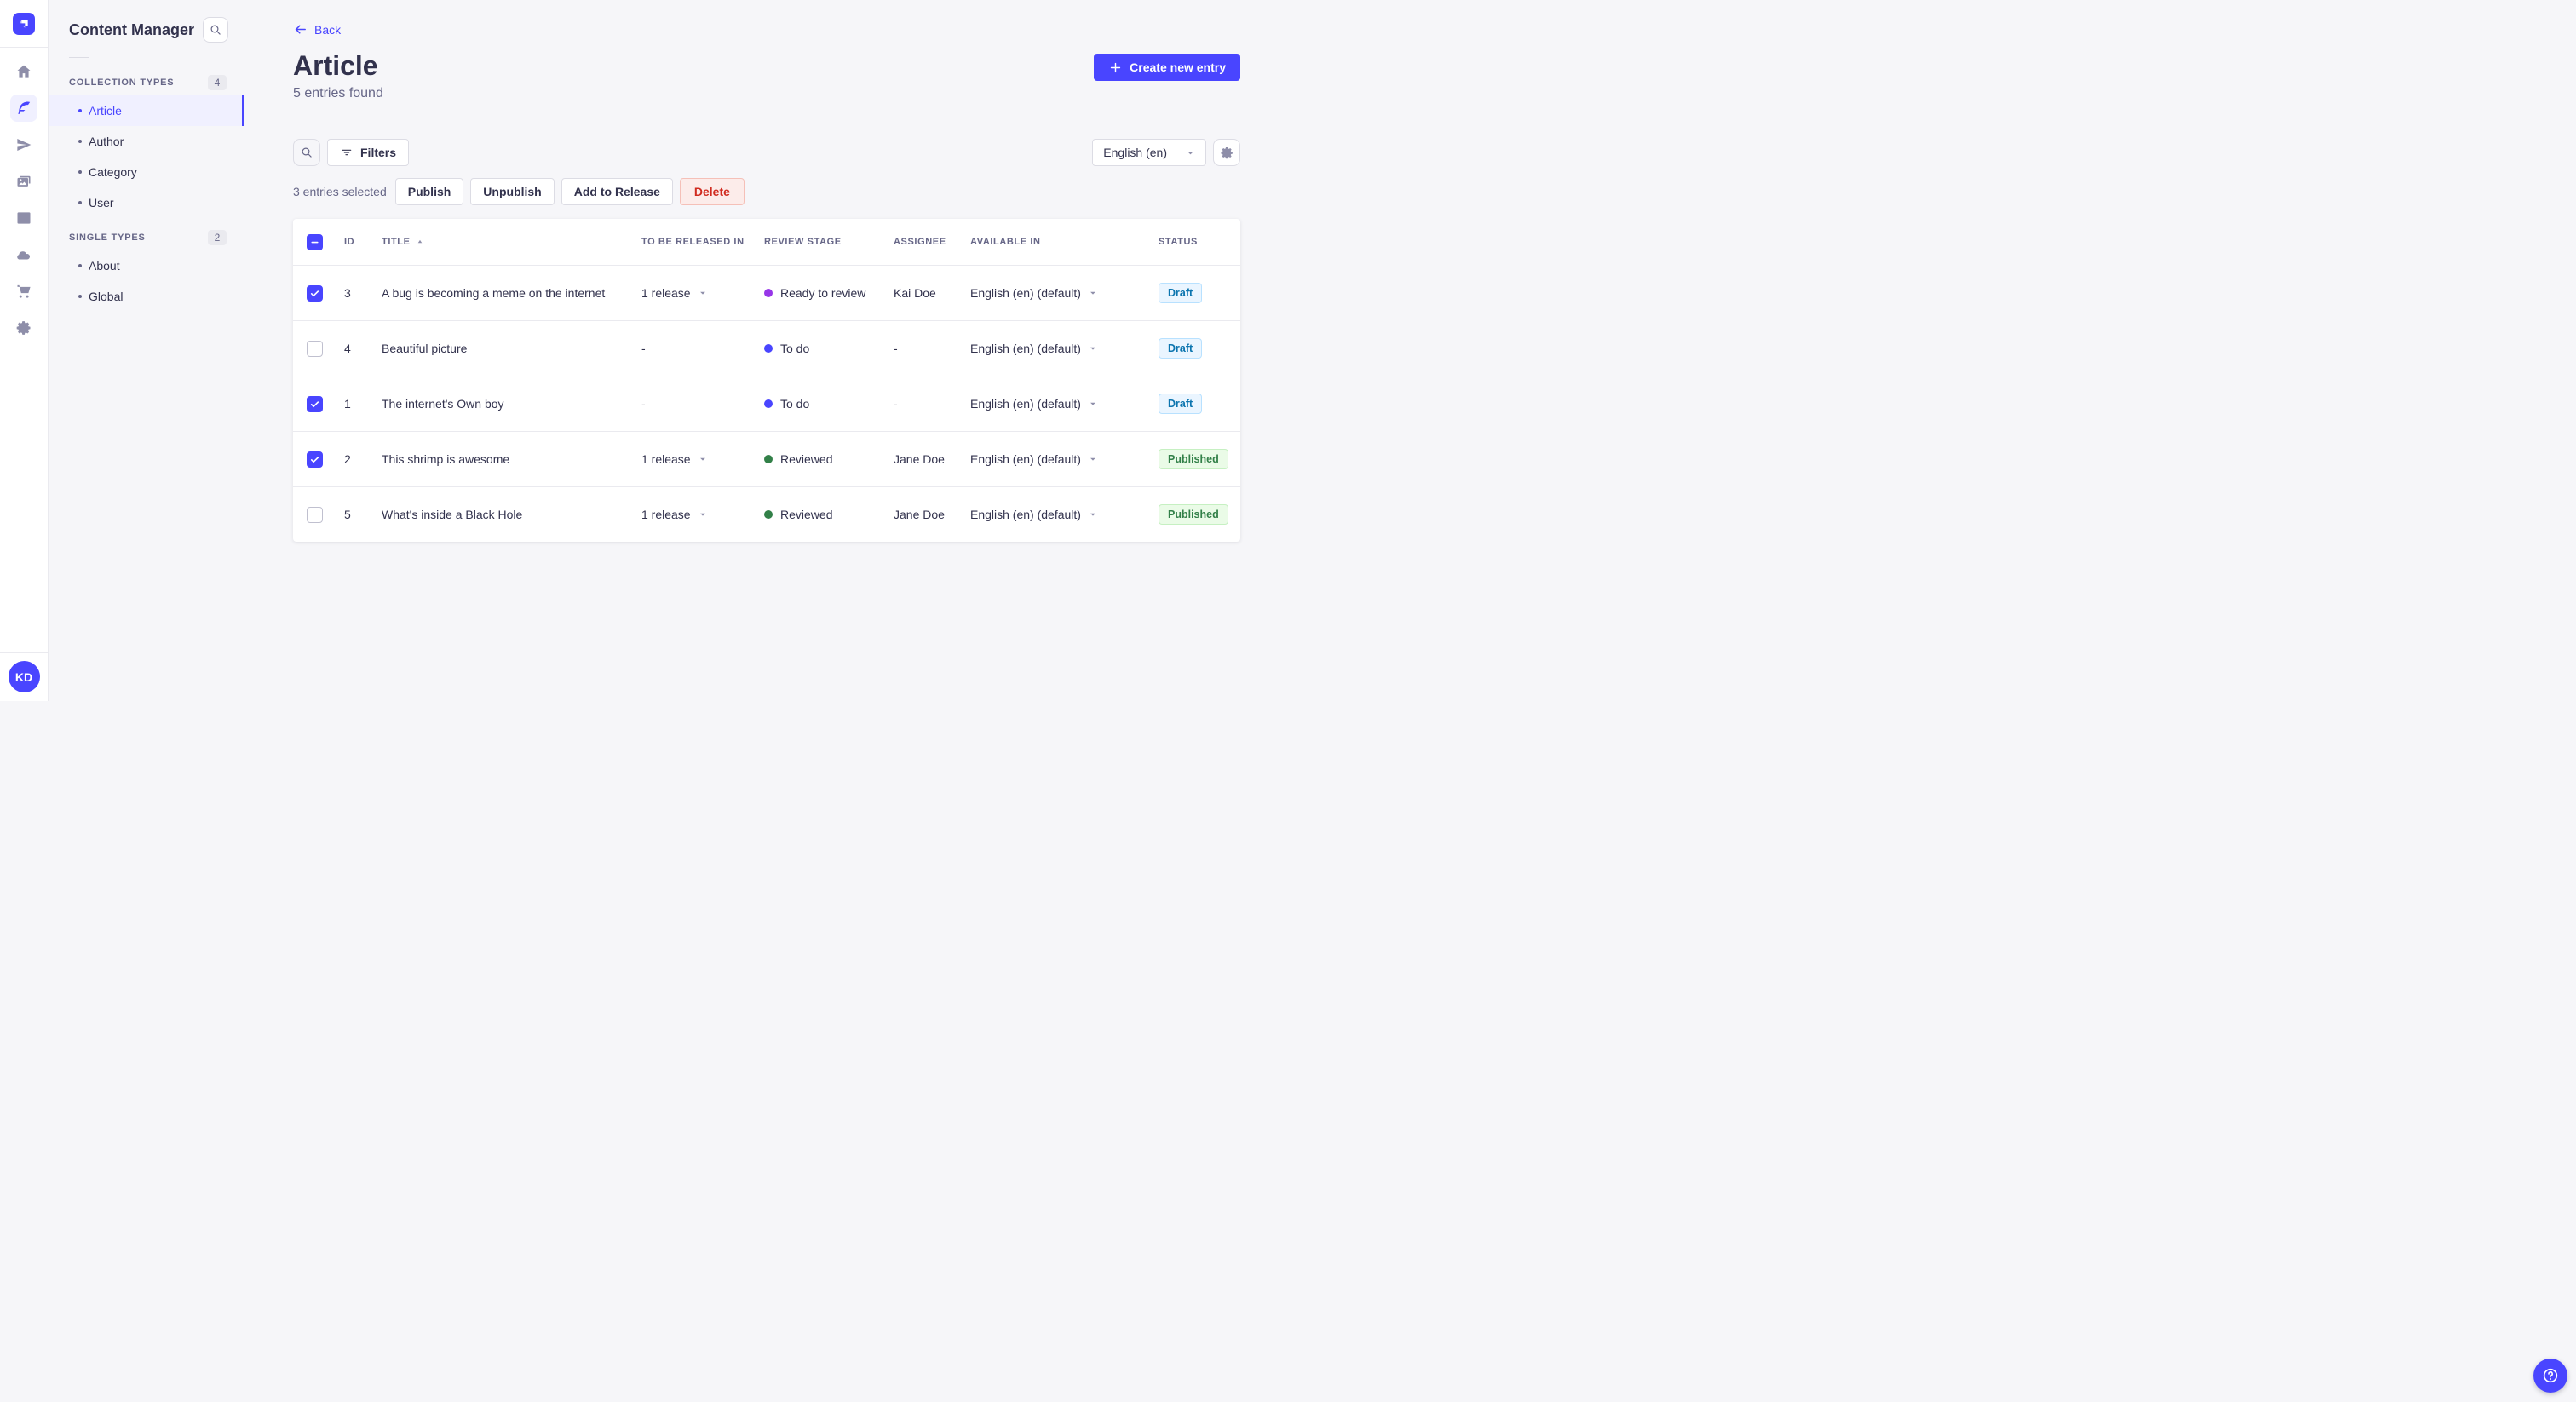 The width and height of the screenshot is (2576, 1402). I want to click on unpublish-button: Unpublish, so click(512, 191).